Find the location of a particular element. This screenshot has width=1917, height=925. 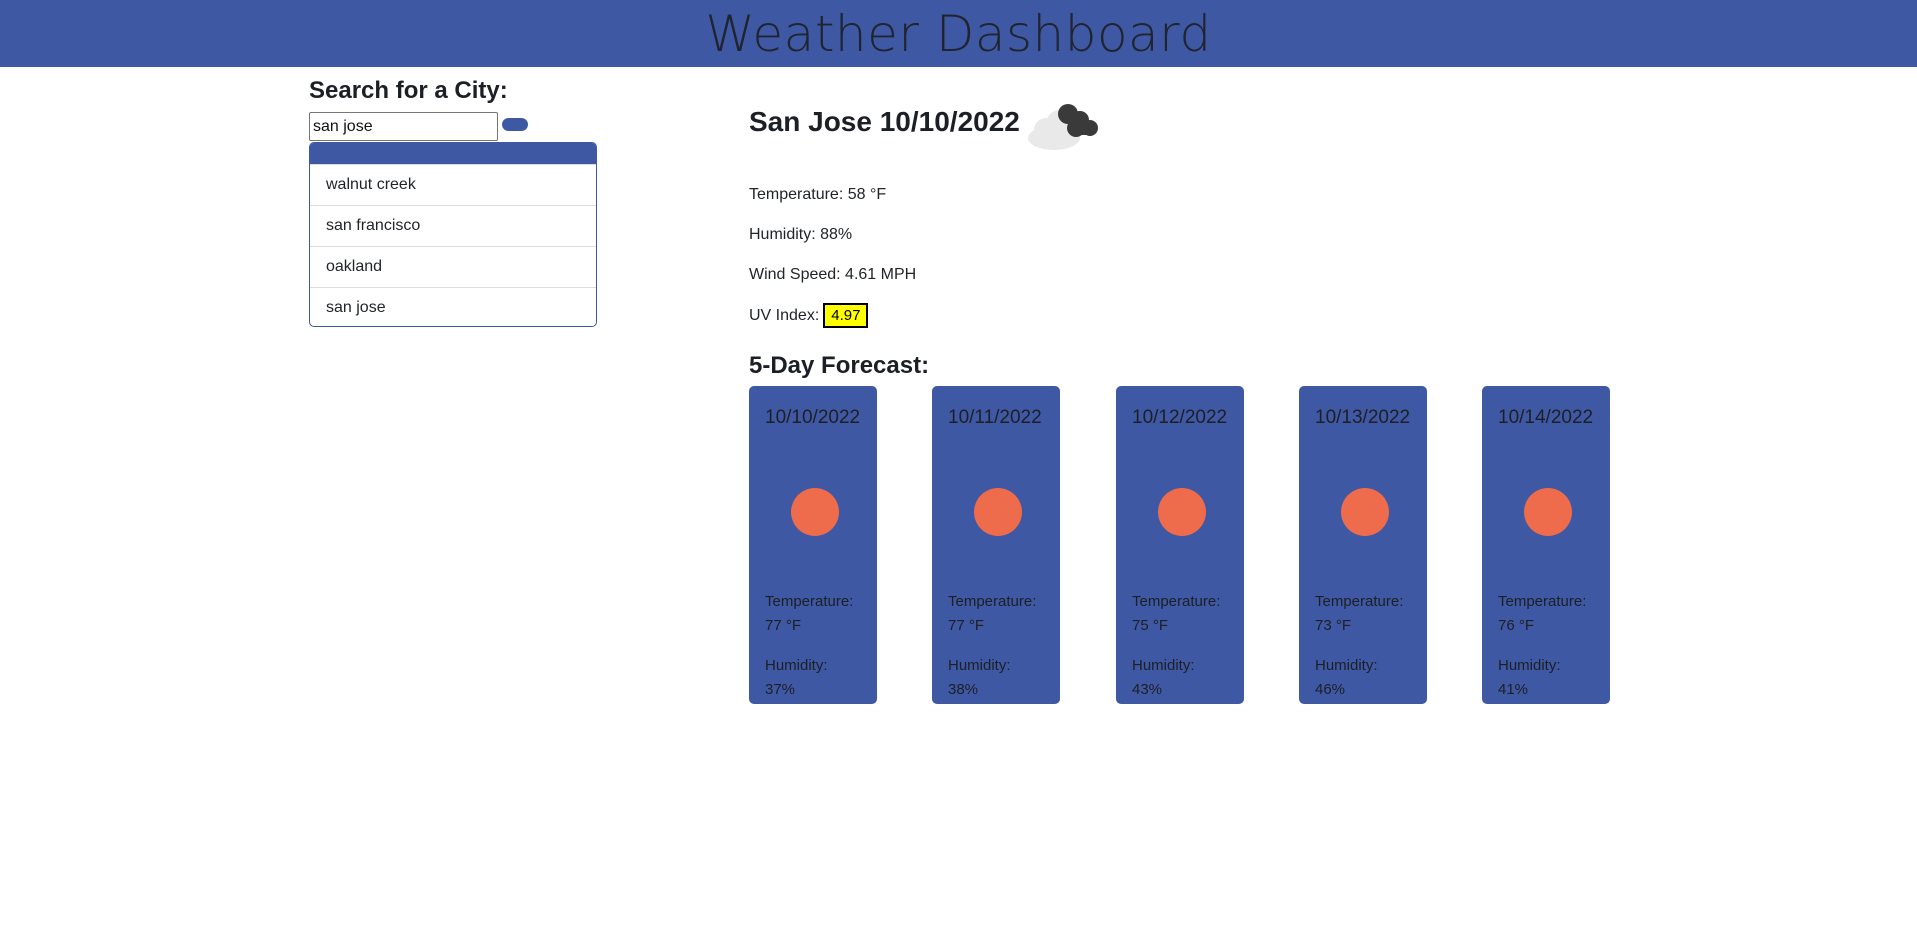

current-wind-speed: Wind Speed: 4.61 MPH is located at coordinates (833, 274).